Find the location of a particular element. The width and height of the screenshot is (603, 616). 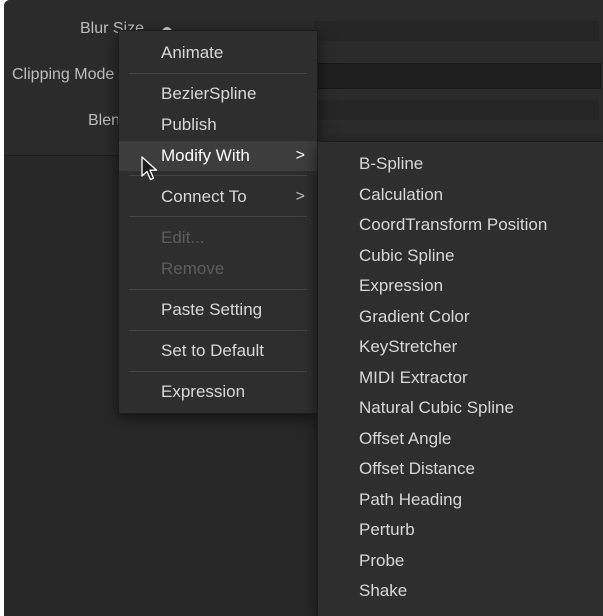

menu-item-set-to-default: Set to Default is located at coordinates (218, 351).